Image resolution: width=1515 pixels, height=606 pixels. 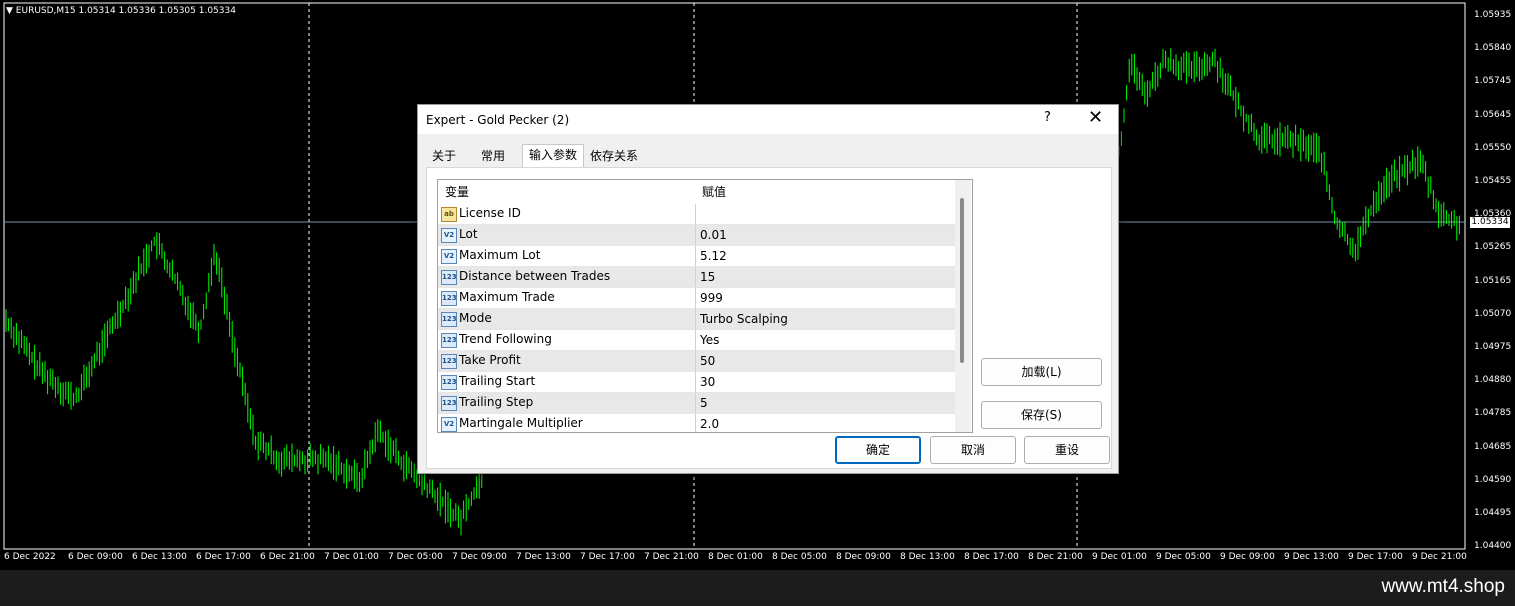 What do you see at coordinates (505, 339) in the screenshot?
I see `variable-name: Trend Following` at bounding box center [505, 339].